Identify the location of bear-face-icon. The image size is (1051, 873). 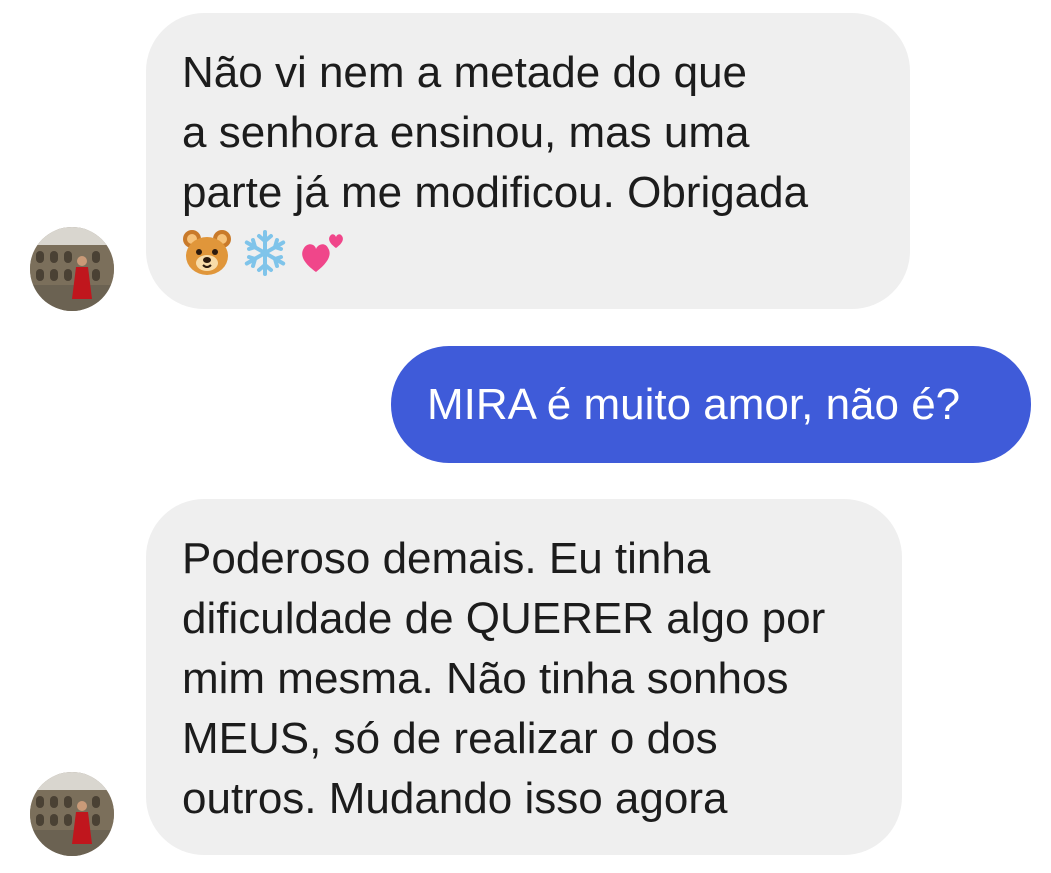
(207, 253).